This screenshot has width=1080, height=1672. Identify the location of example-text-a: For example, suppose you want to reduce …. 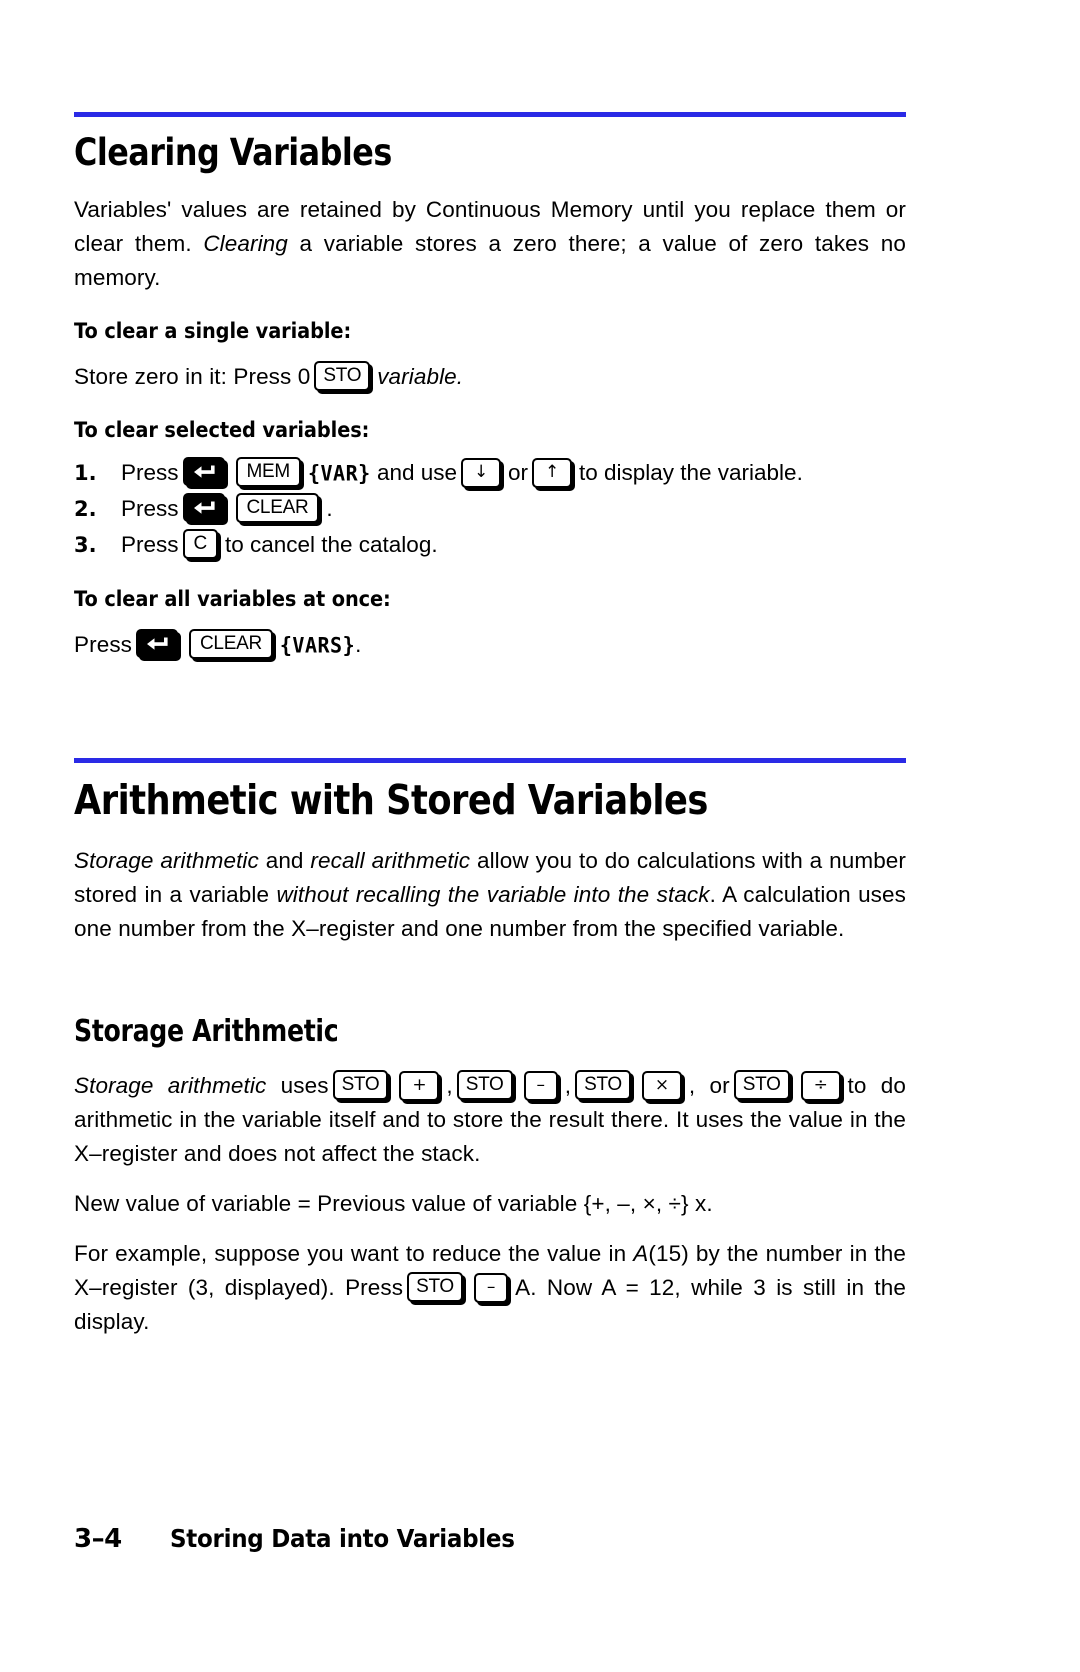
(354, 1254).